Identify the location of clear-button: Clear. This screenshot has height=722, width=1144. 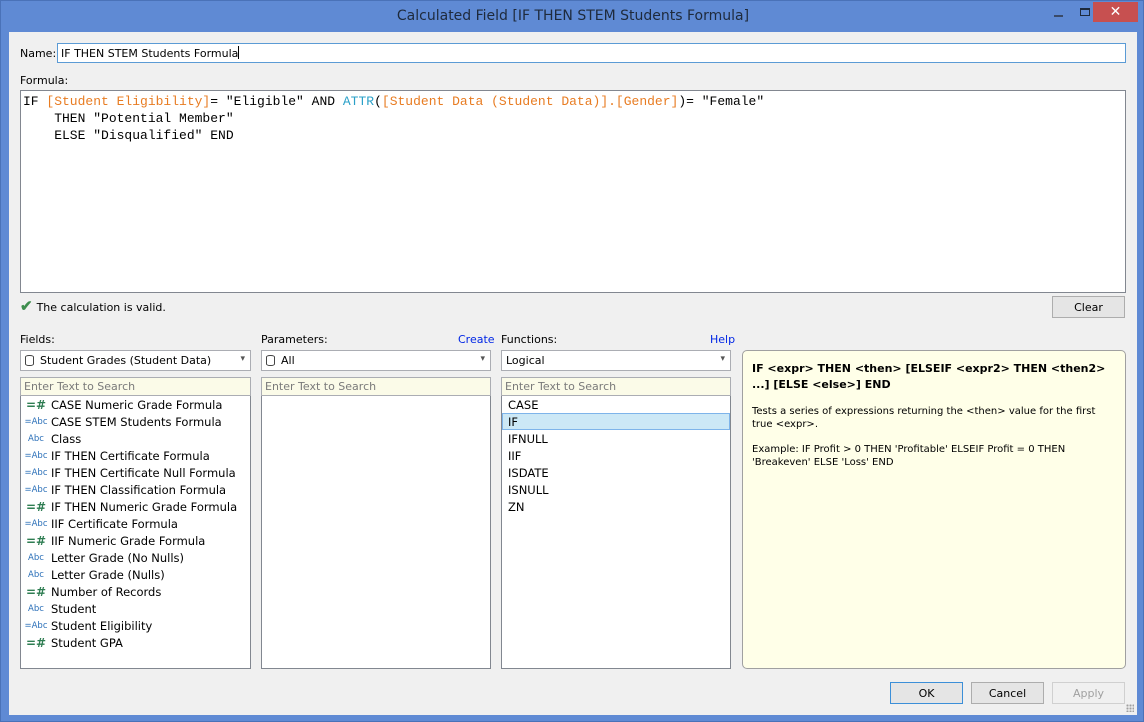
(1088, 307).